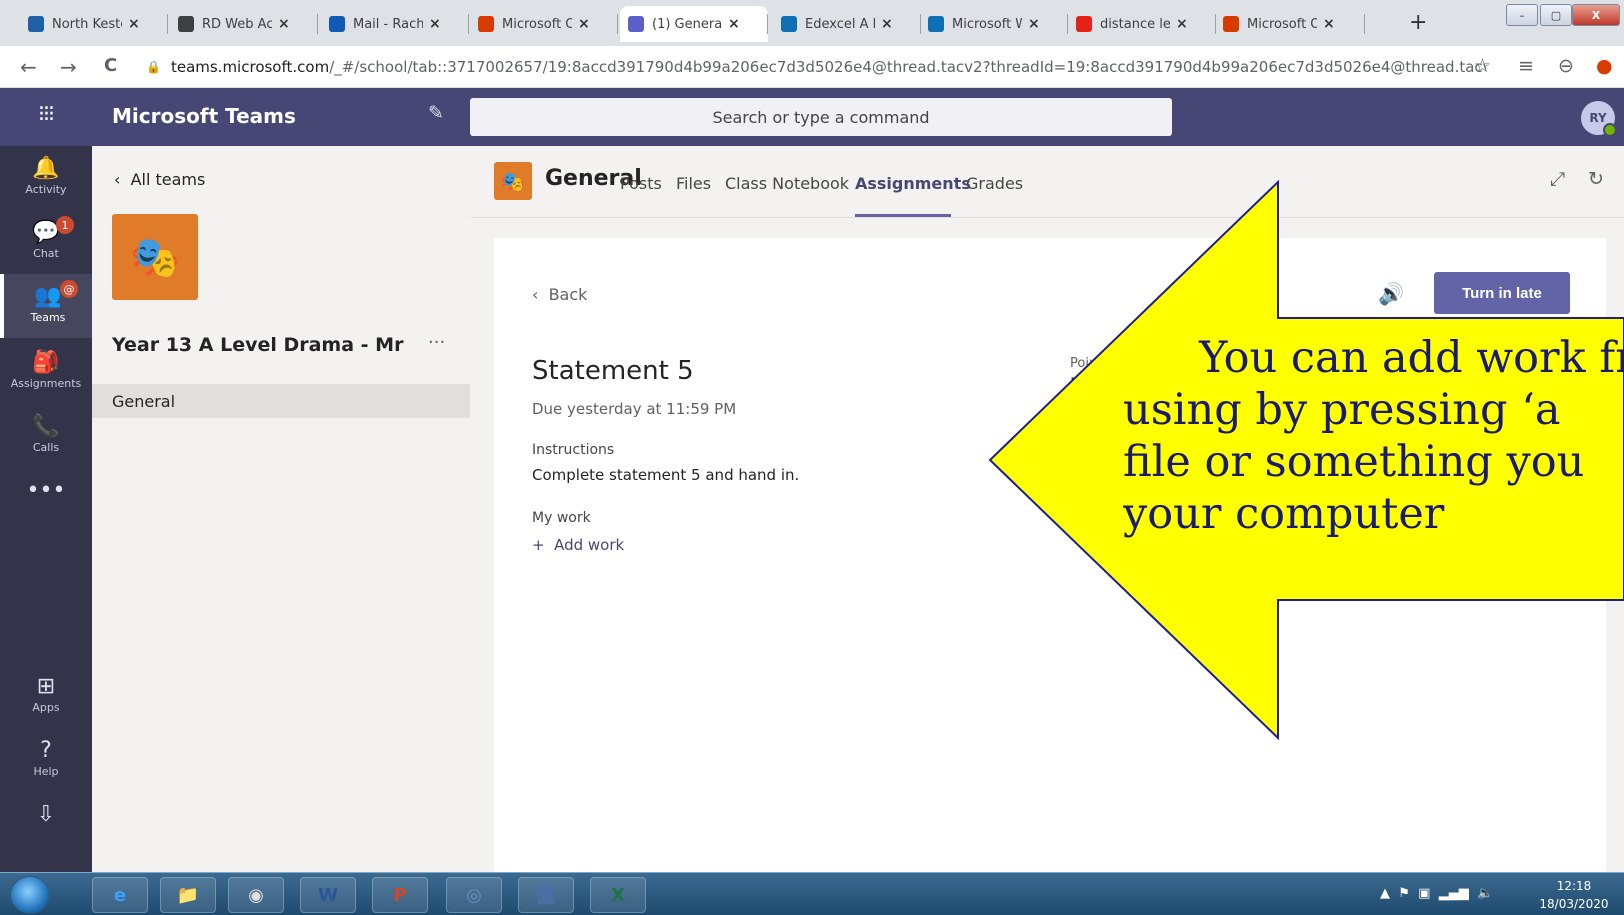  What do you see at coordinates (1522, 15) in the screenshot?
I see `minimize-button: –` at bounding box center [1522, 15].